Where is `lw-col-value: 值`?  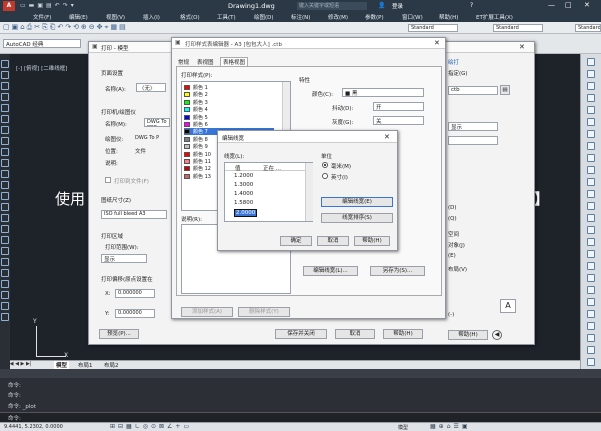 lw-col-value: 值 is located at coordinates (238, 168).